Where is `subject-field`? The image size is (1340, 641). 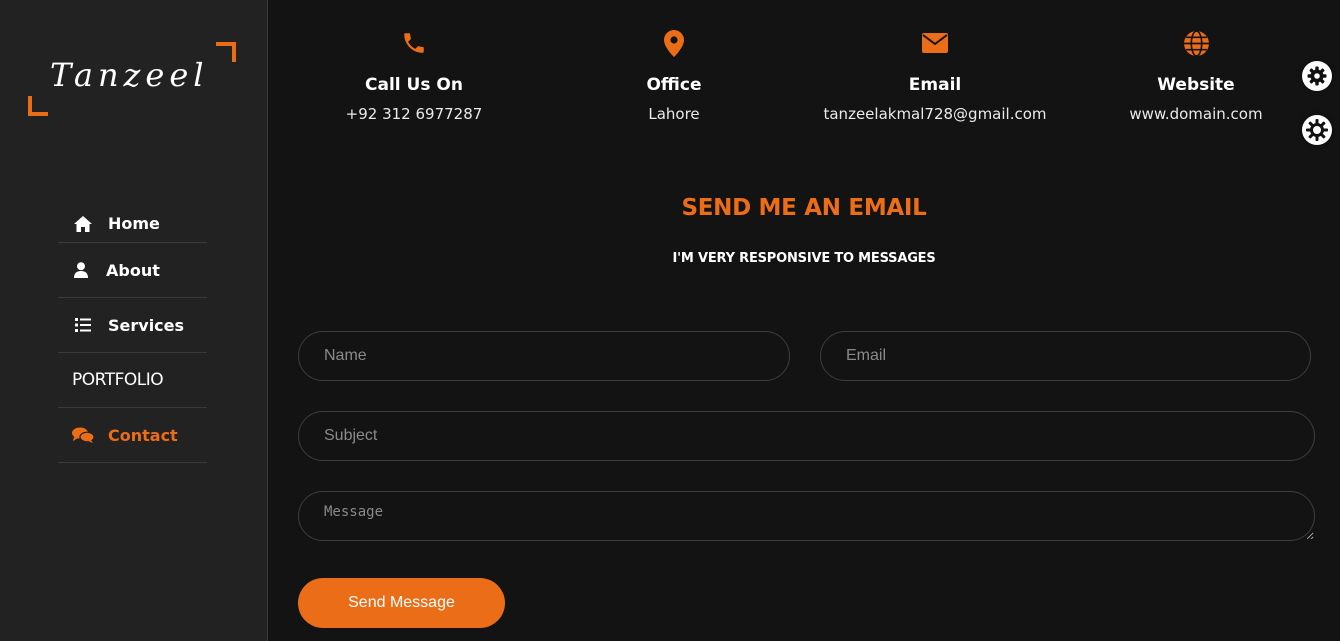
subject-field is located at coordinates (806, 436).